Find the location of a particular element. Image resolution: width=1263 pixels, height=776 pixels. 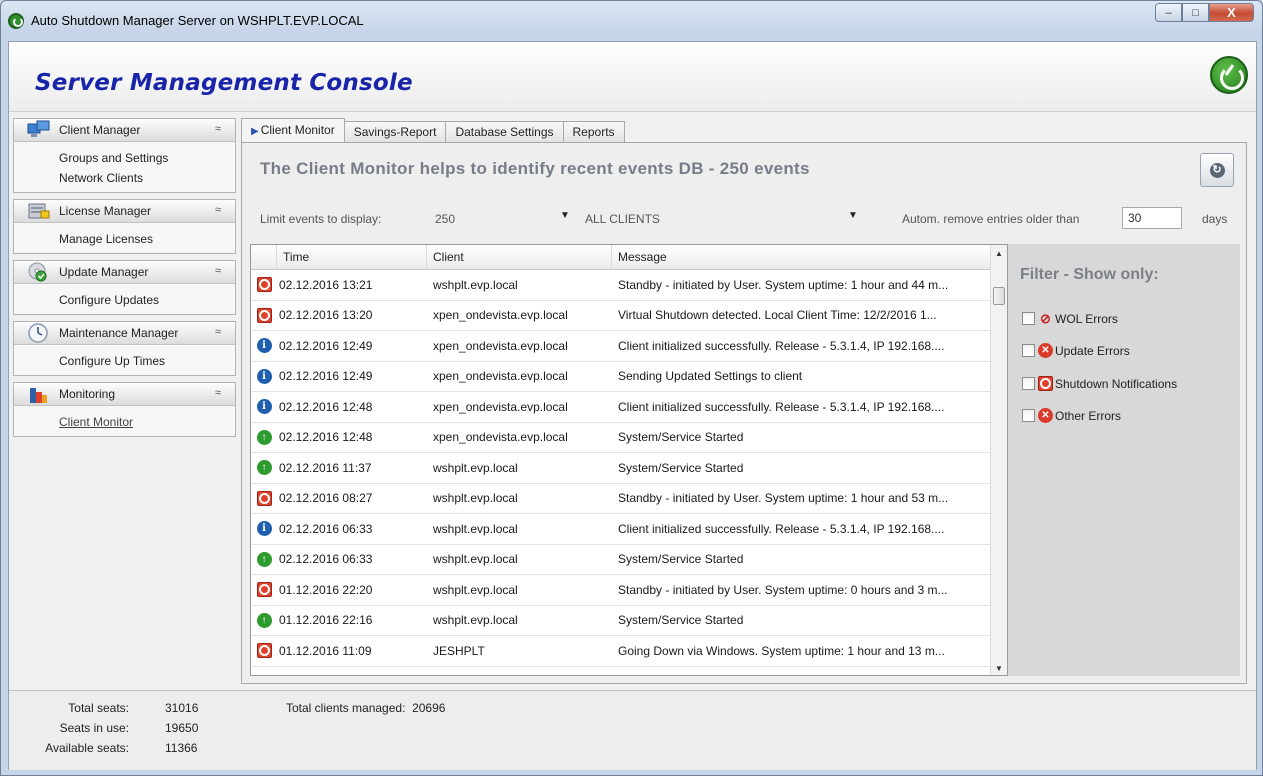

days-label: days is located at coordinates (1215, 219).